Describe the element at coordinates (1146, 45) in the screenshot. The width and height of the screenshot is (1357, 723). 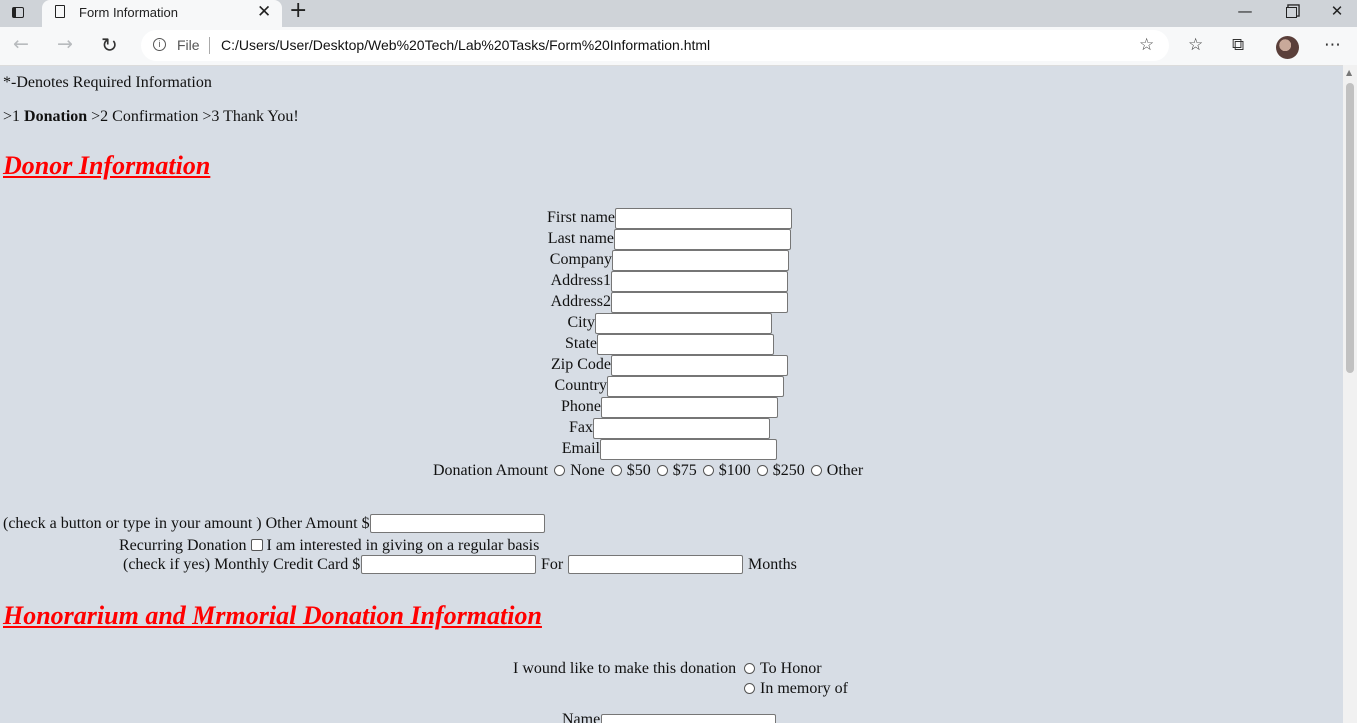
I see `add-favorite-icon: ☆` at that location.